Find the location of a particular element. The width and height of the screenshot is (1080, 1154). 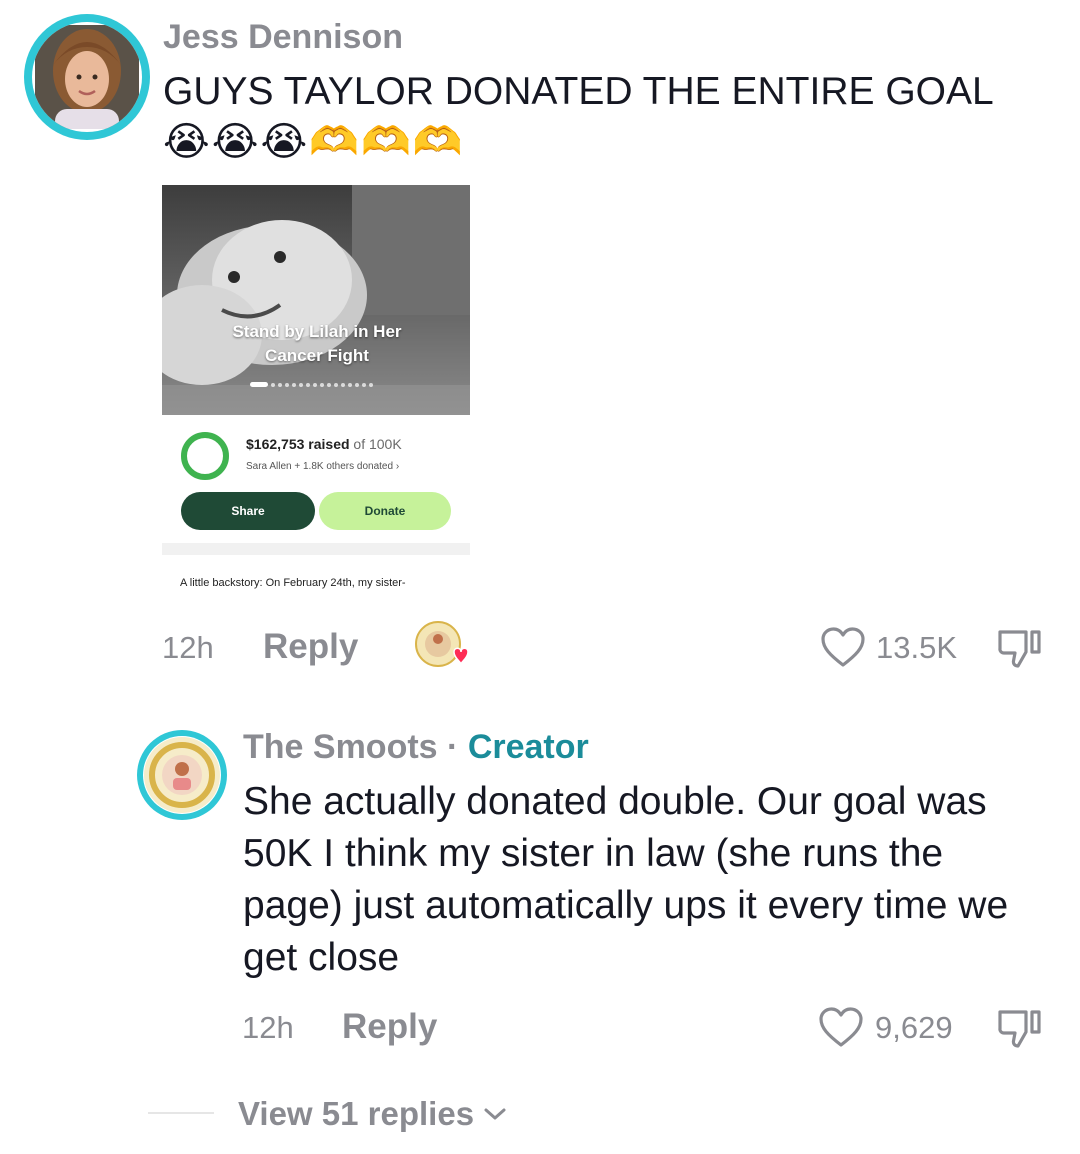

like-count: 9,629 is located at coordinates (914, 1027).